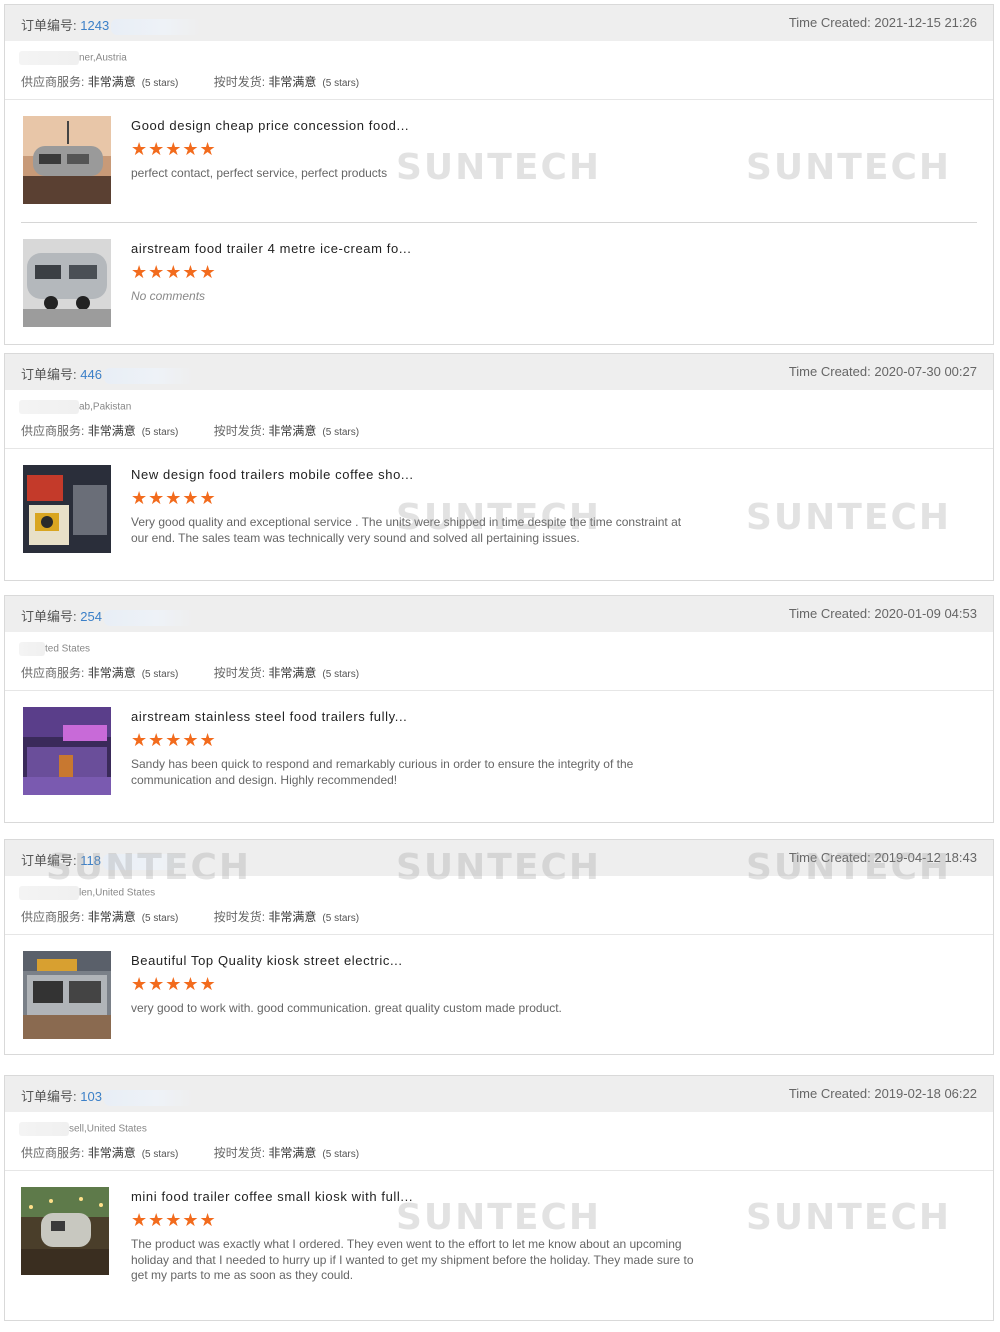 The width and height of the screenshot is (1000, 1332). I want to click on review-comment: No comments, so click(168, 296).